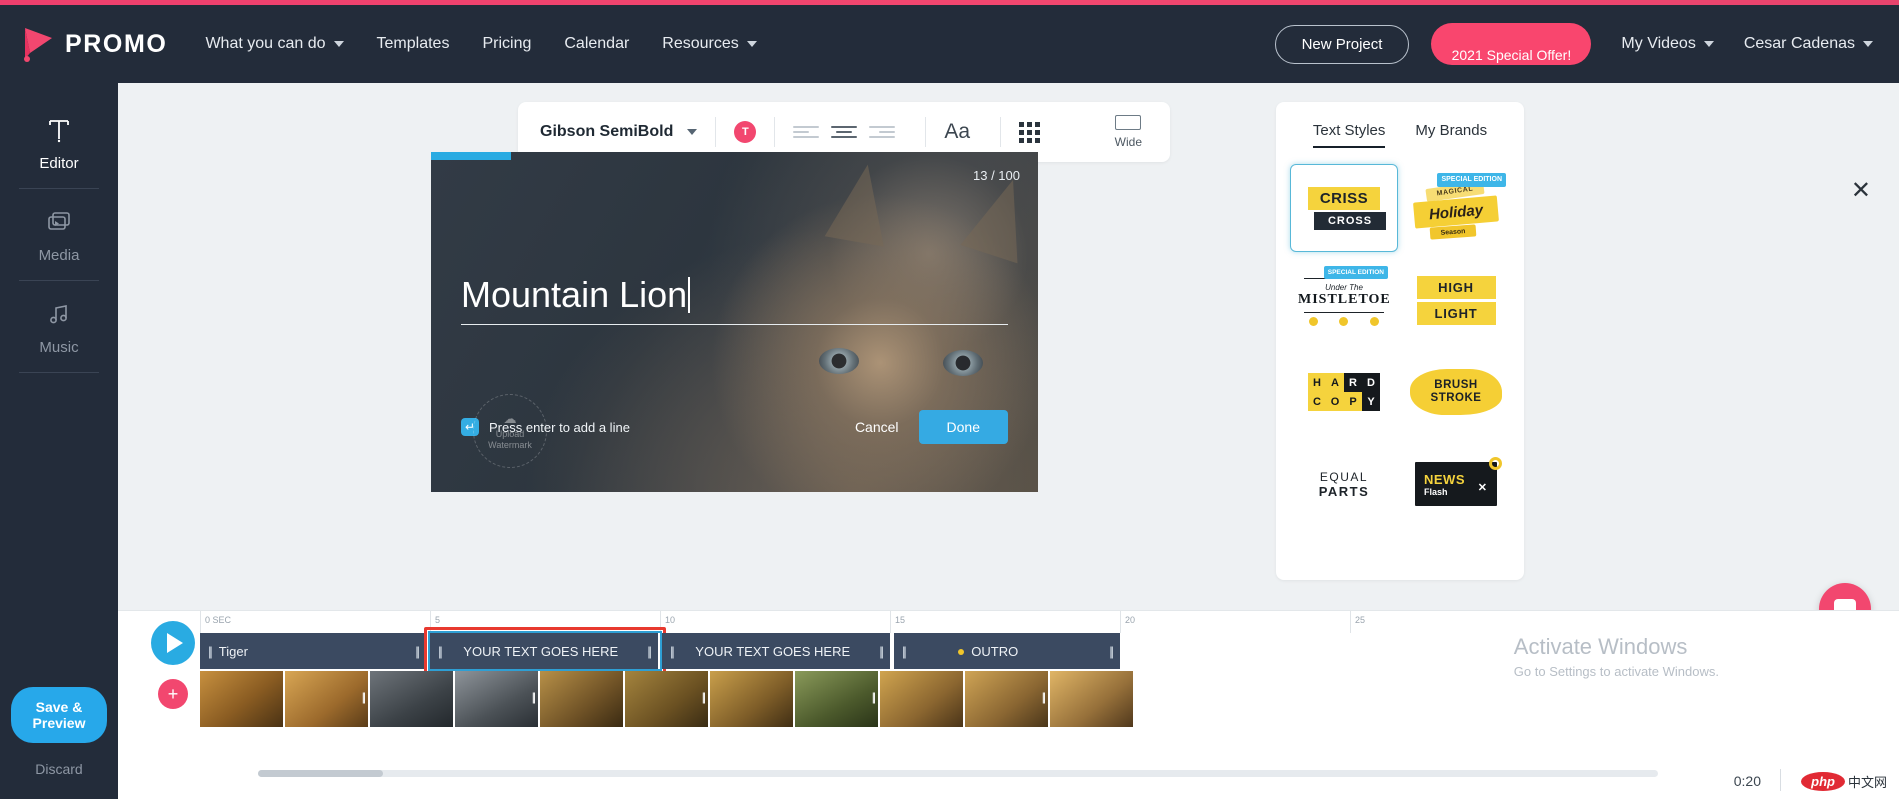  Describe the element at coordinates (510, 431) in the screenshot. I see `upload-watermark-button: ☁ Upload Watermark` at that location.